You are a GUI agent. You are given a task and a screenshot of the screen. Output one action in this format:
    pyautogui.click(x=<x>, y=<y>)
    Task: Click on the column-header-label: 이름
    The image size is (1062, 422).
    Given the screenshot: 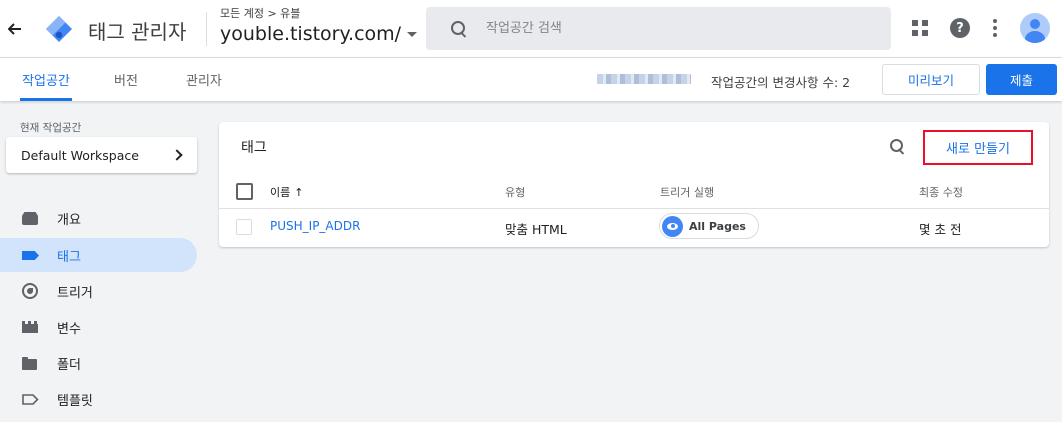 What is the action you would take?
    pyautogui.click(x=280, y=192)
    